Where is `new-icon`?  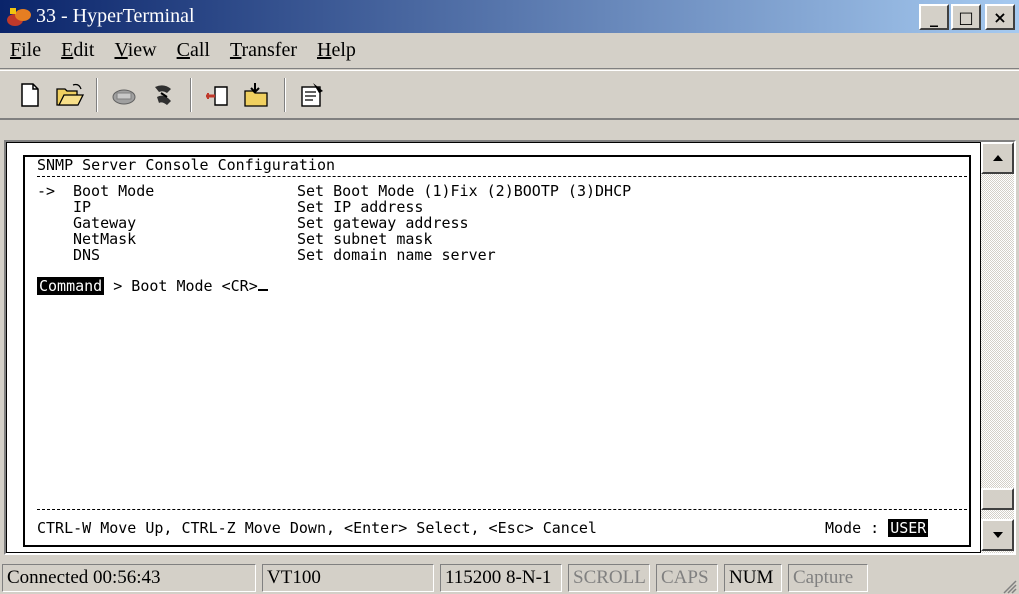
new-icon is located at coordinates (30, 94).